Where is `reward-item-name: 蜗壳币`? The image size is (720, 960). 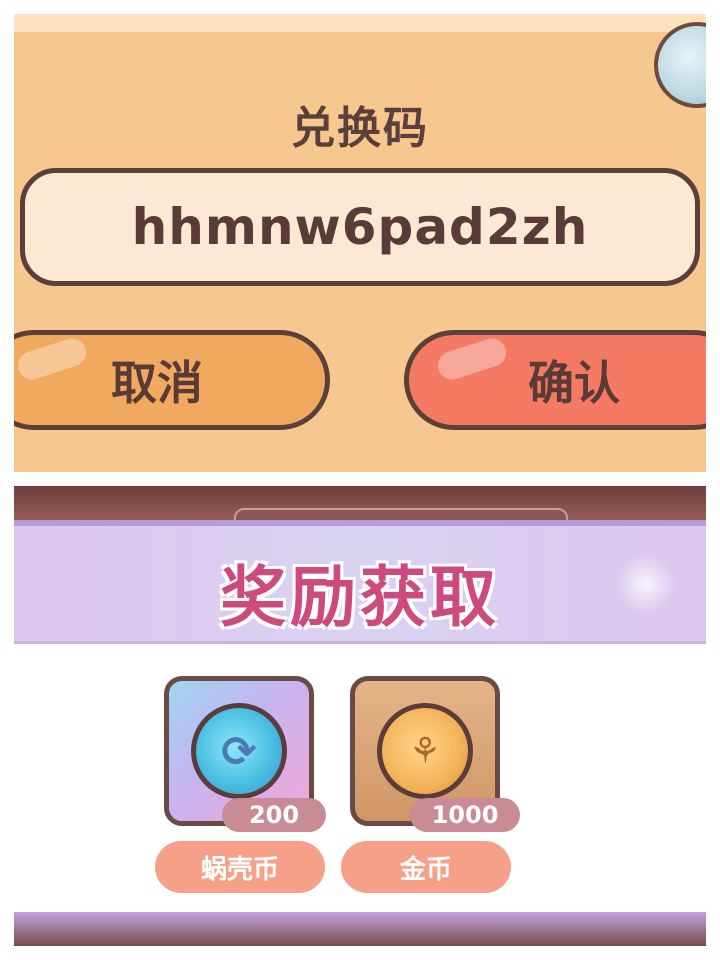
reward-item-name: 蜗壳币 is located at coordinates (240, 867).